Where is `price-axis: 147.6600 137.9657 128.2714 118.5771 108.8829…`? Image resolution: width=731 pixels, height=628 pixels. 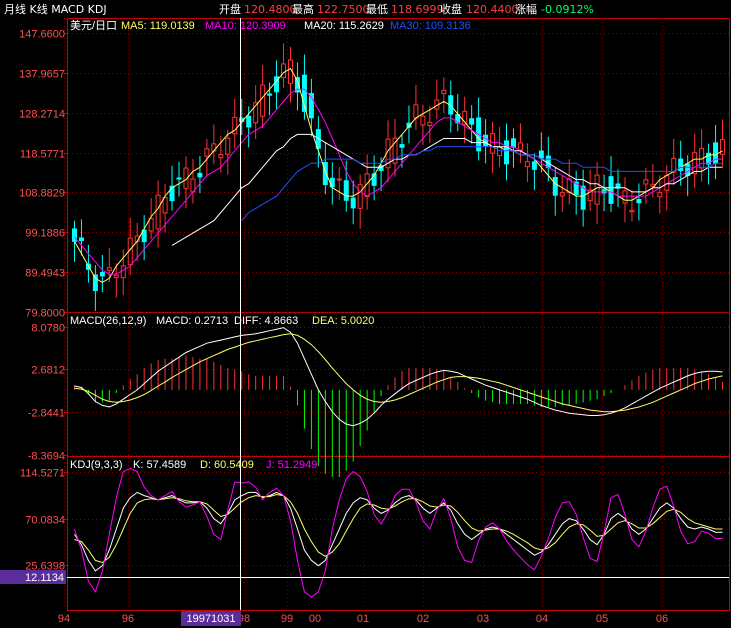 price-axis: 147.6600 137.9657 128.2714 118.5771 108.8829… is located at coordinates (43, 174).